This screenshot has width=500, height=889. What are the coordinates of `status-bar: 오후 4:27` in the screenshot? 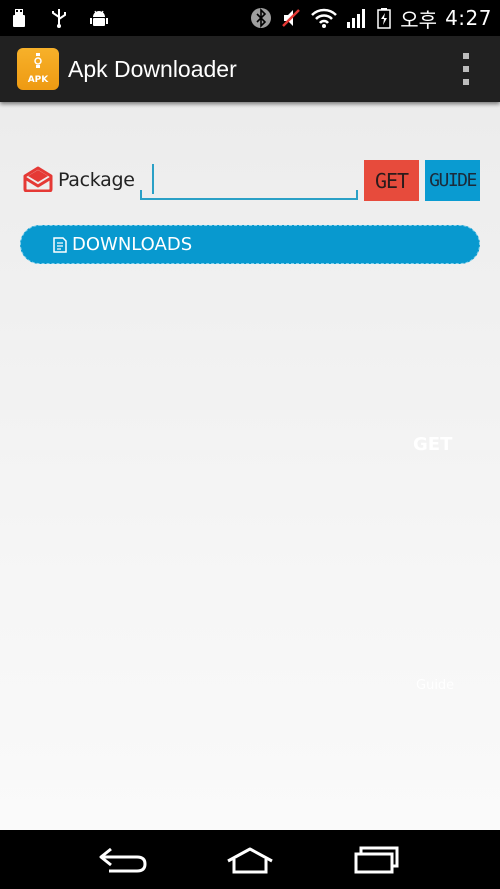 It's located at (250, 18).